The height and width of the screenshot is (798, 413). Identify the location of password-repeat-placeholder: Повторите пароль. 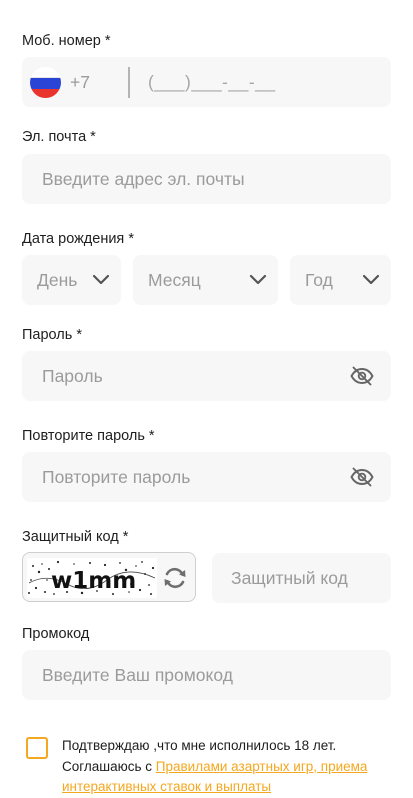
(116, 477).